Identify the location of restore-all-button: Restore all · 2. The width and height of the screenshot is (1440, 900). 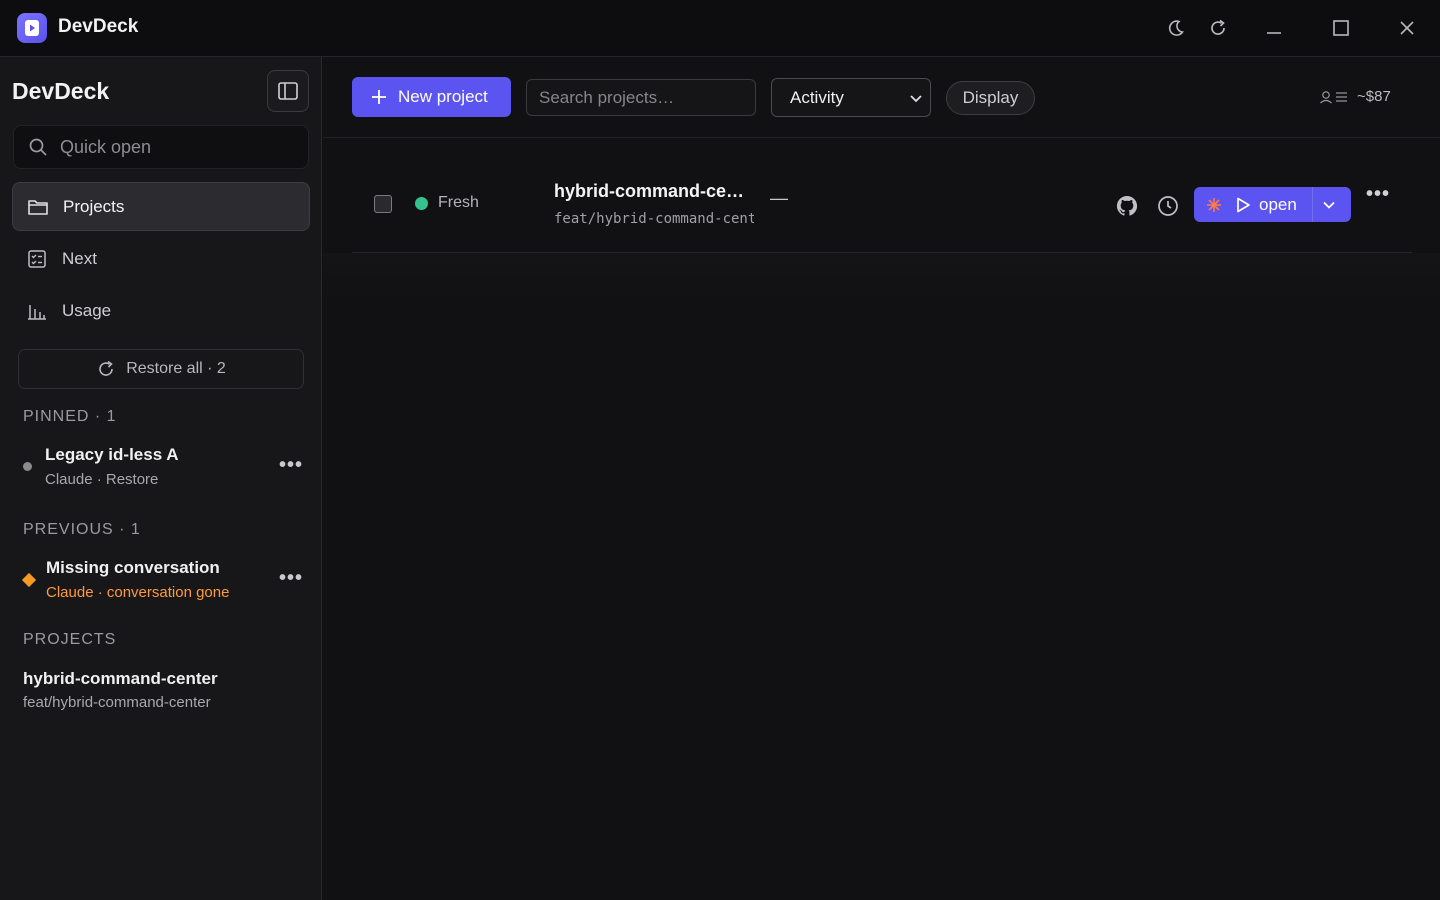
(161, 369).